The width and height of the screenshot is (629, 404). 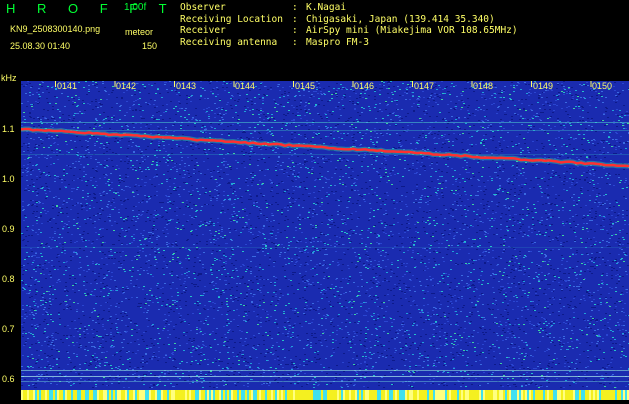 I want to click on y-tick-label: 0.7, so click(x=8, y=329).